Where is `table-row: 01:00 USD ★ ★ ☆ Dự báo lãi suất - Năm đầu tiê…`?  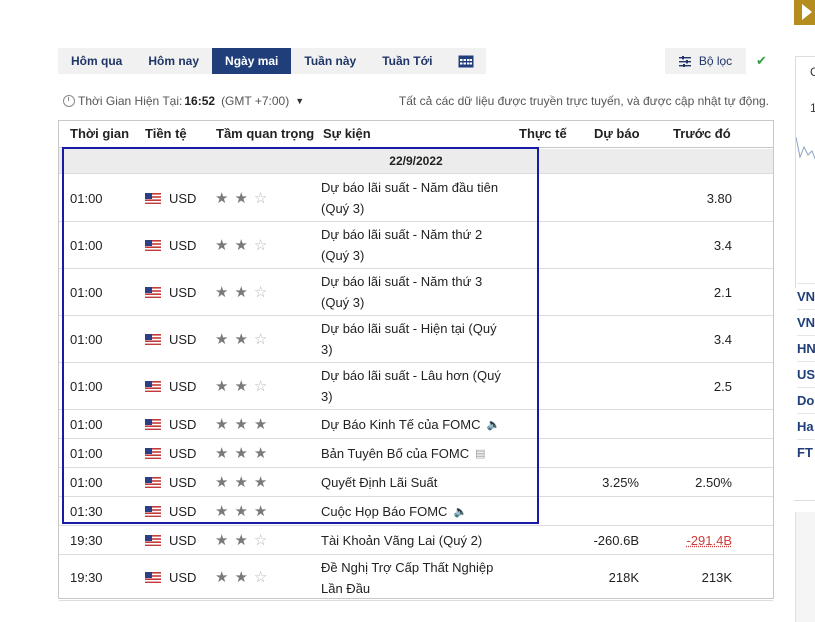 table-row: 01:00 USD ★ ★ ☆ Dự báo lãi suất - Năm đầu tiê… is located at coordinates (416, 198).